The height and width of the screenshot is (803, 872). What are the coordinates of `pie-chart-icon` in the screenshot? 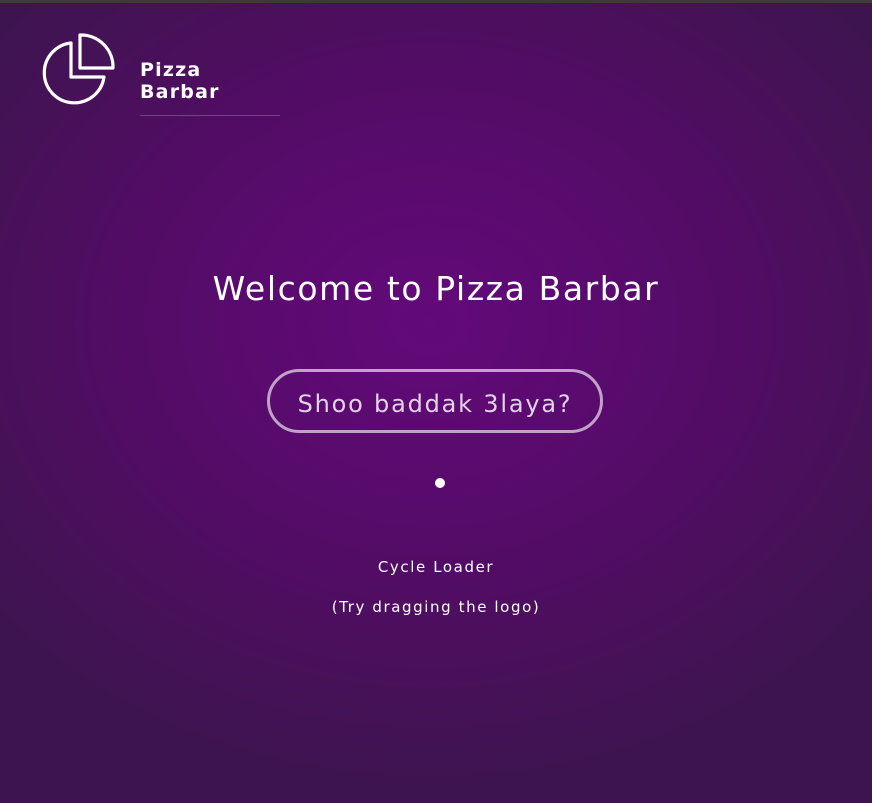 It's located at (76, 73).